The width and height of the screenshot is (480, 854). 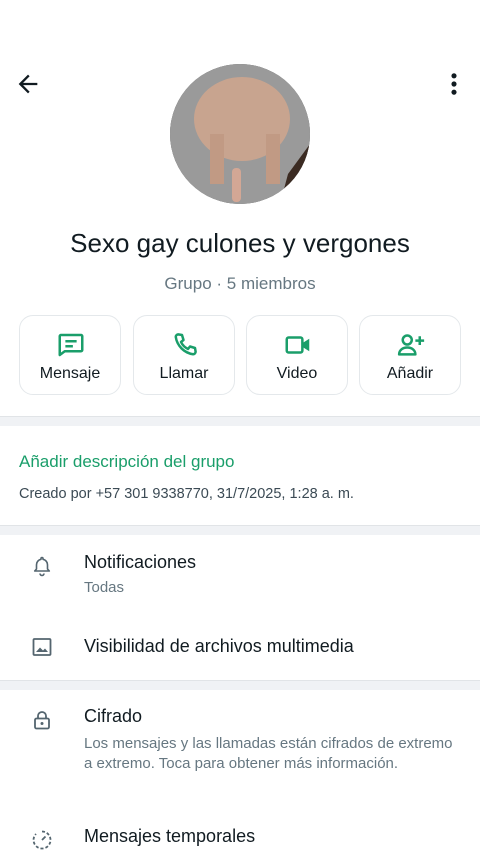 I want to click on back-arrow-icon, so click(x=28, y=84).